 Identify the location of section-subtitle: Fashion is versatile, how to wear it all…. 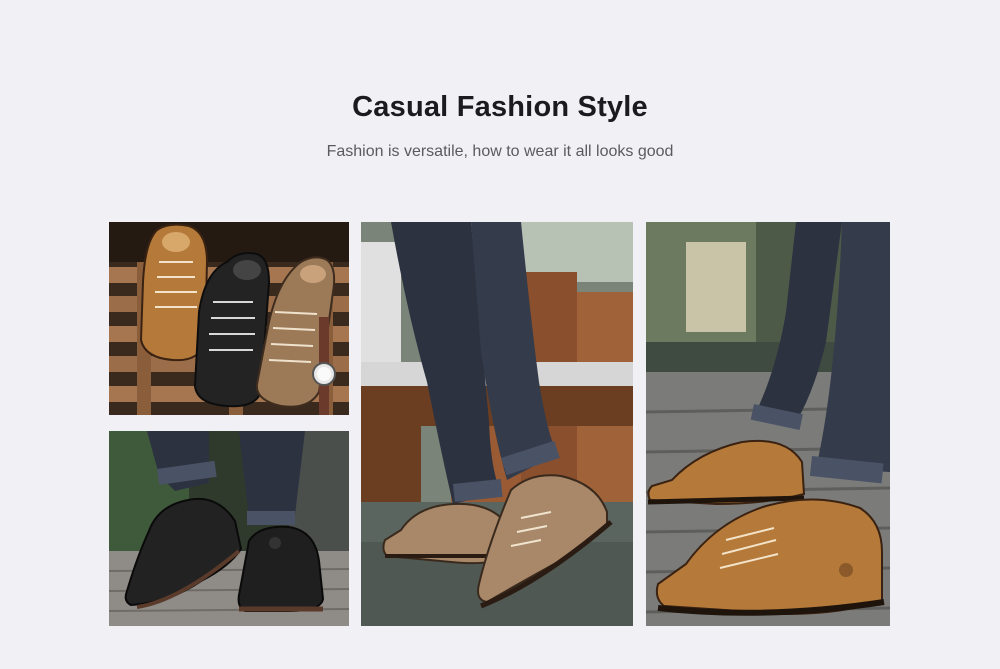
(500, 151).